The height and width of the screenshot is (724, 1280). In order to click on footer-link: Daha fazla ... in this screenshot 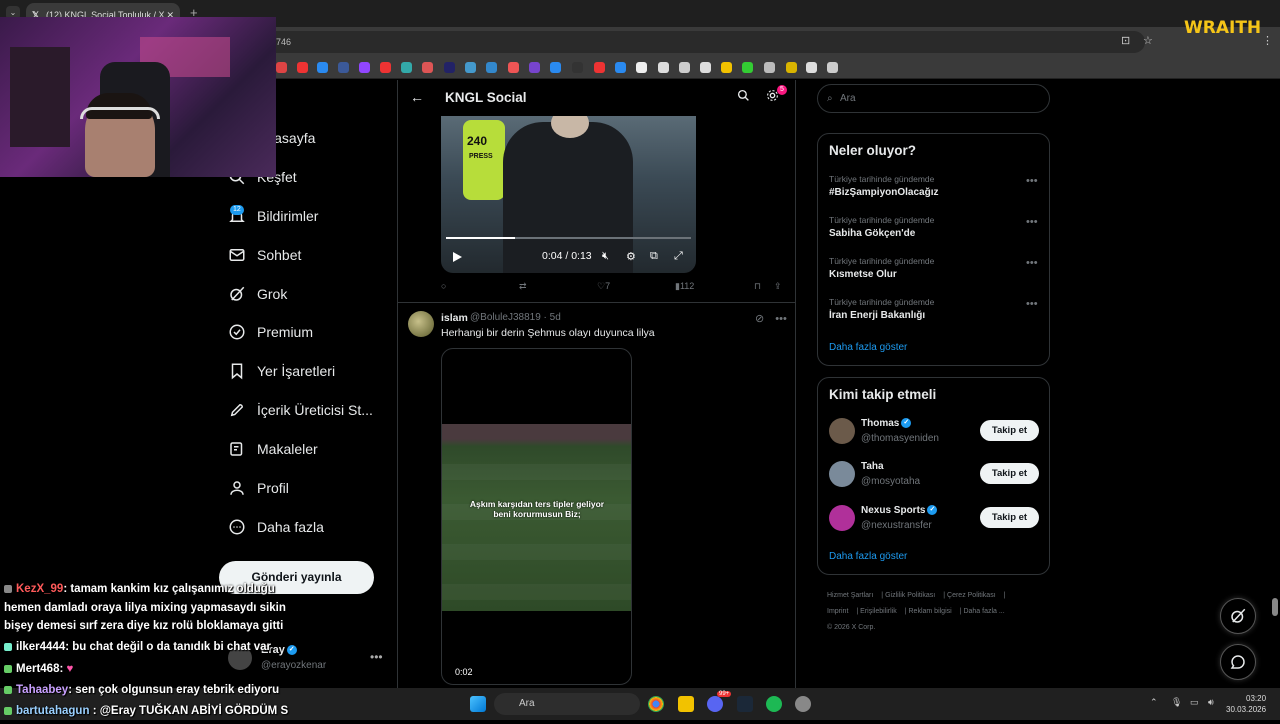, I will do `click(983, 611)`.